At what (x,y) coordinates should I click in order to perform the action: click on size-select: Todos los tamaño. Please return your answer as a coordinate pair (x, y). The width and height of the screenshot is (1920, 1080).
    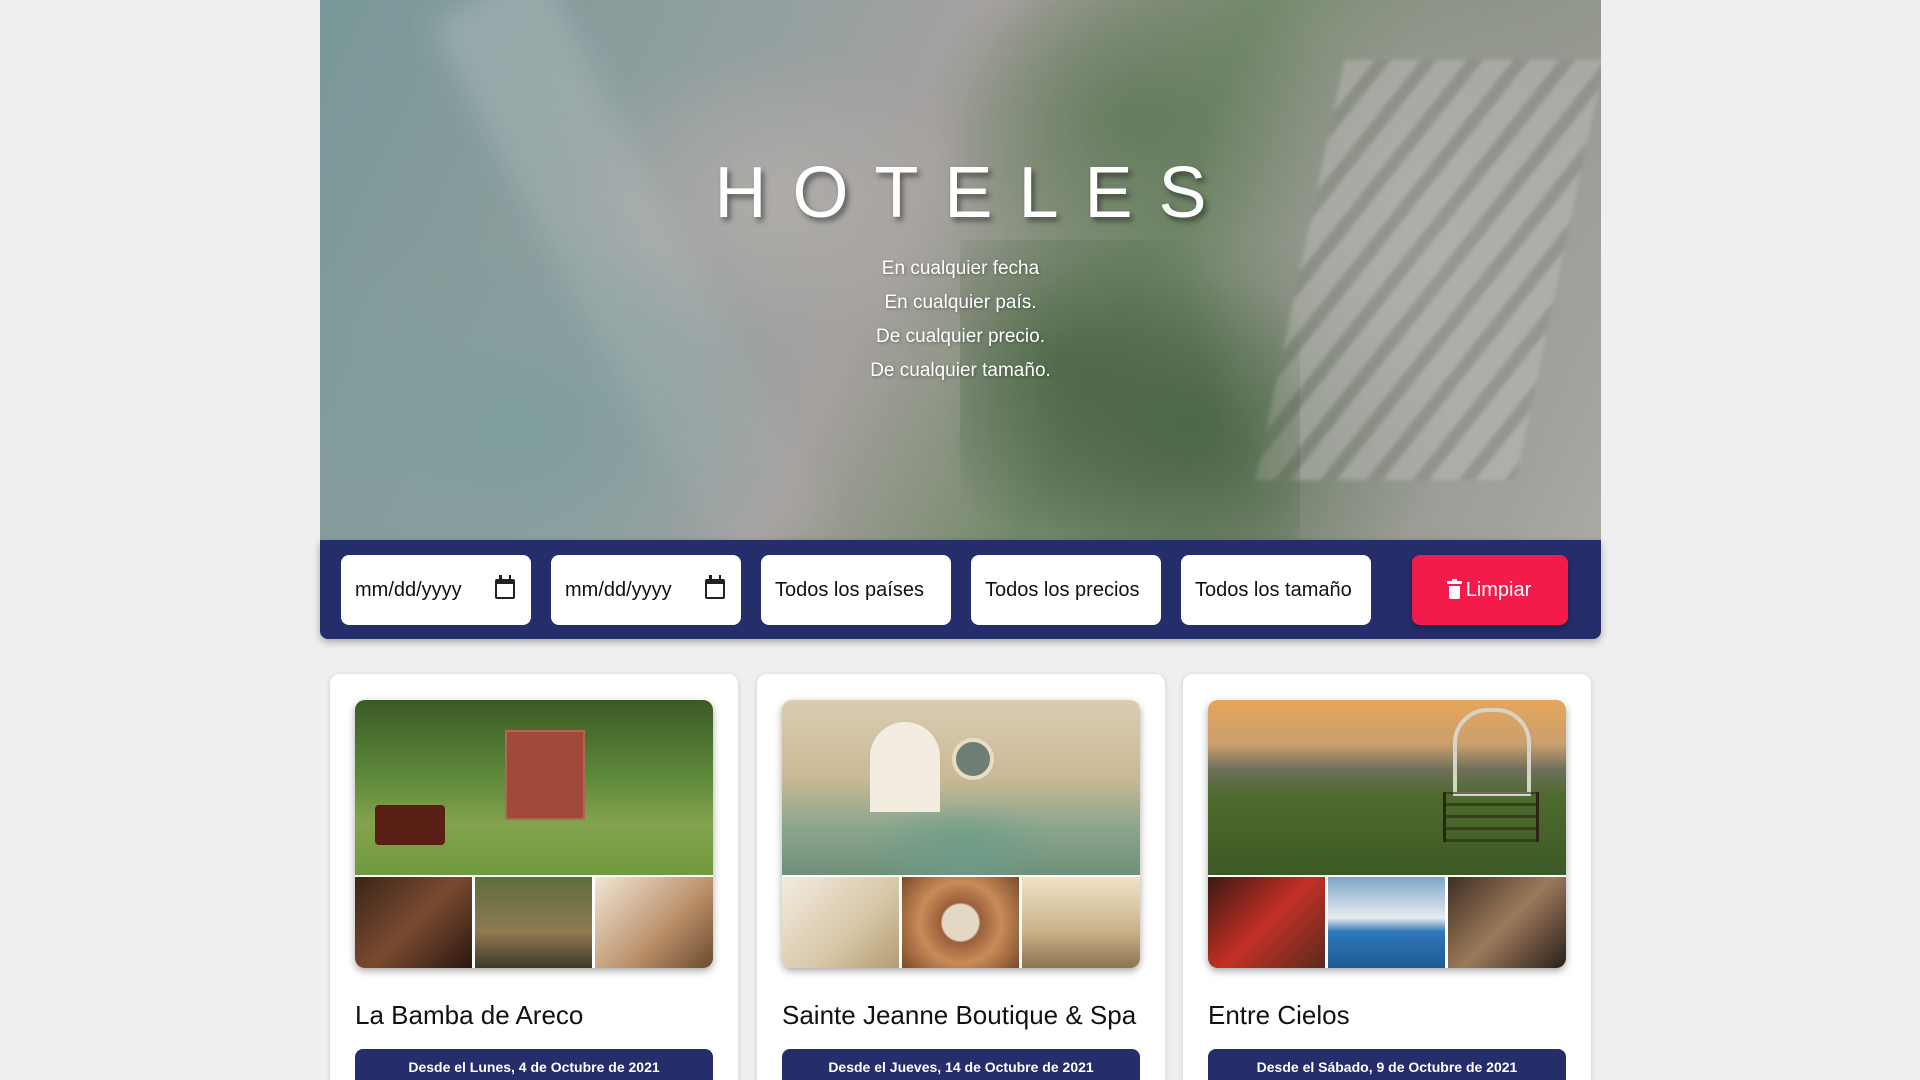
    Looking at the image, I should click on (1276, 590).